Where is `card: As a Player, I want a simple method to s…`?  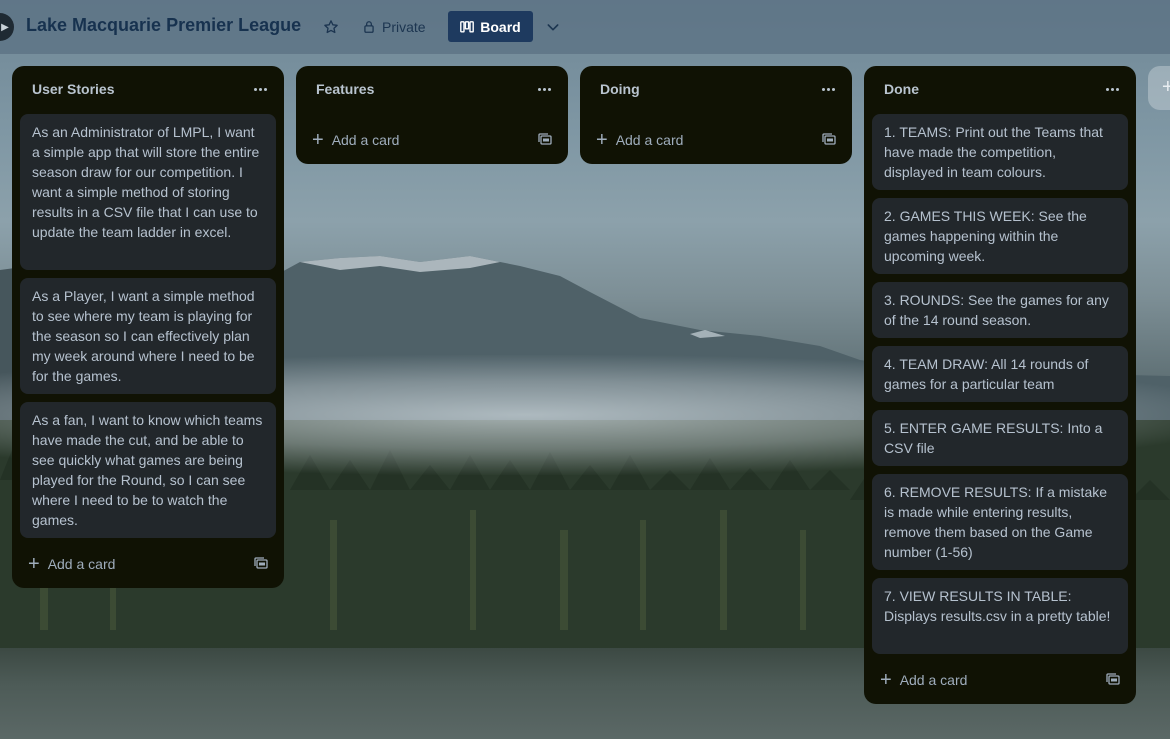 card: As a Player, I want a simple method to s… is located at coordinates (148, 336).